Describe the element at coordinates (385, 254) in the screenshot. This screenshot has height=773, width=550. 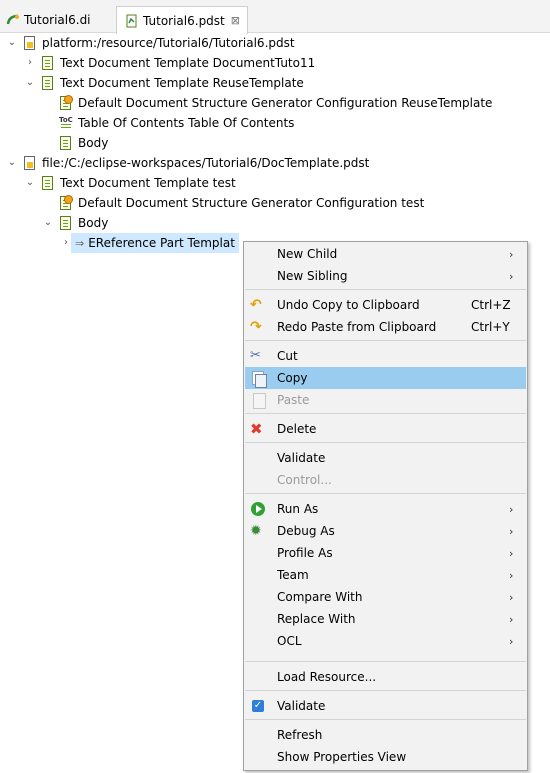
I see `menu-item-new-child: New Child ›` at that location.